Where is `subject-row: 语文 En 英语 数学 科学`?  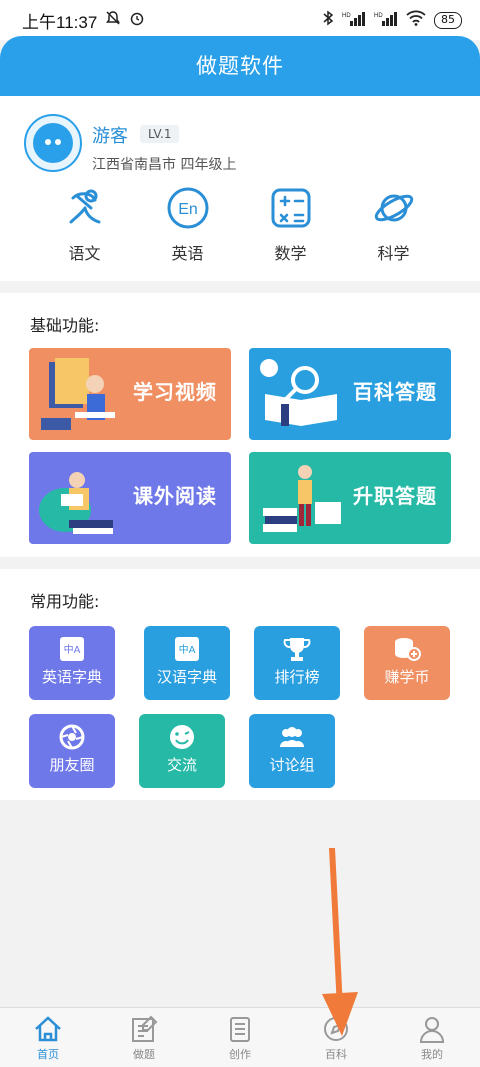
subject-row: 语文 En 英语 数学 科学 is located at coordinates (240, 224).